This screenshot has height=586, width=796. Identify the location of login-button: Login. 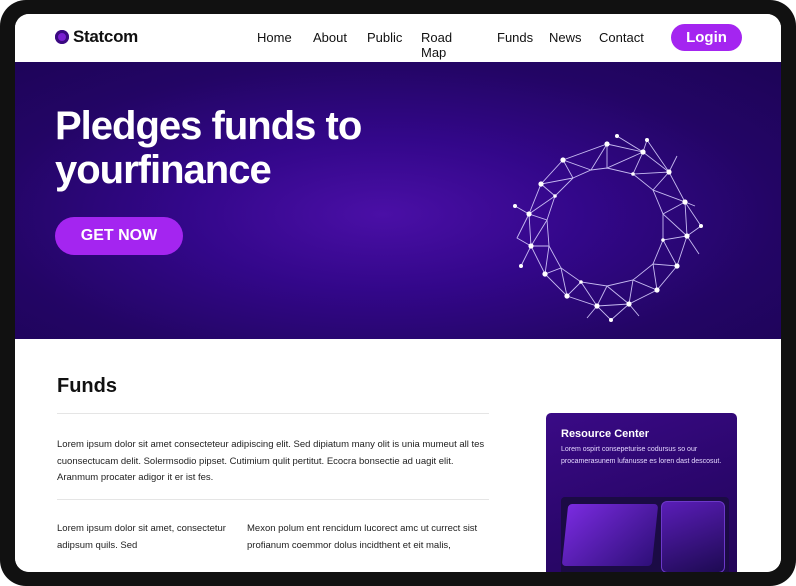
(706, 37).